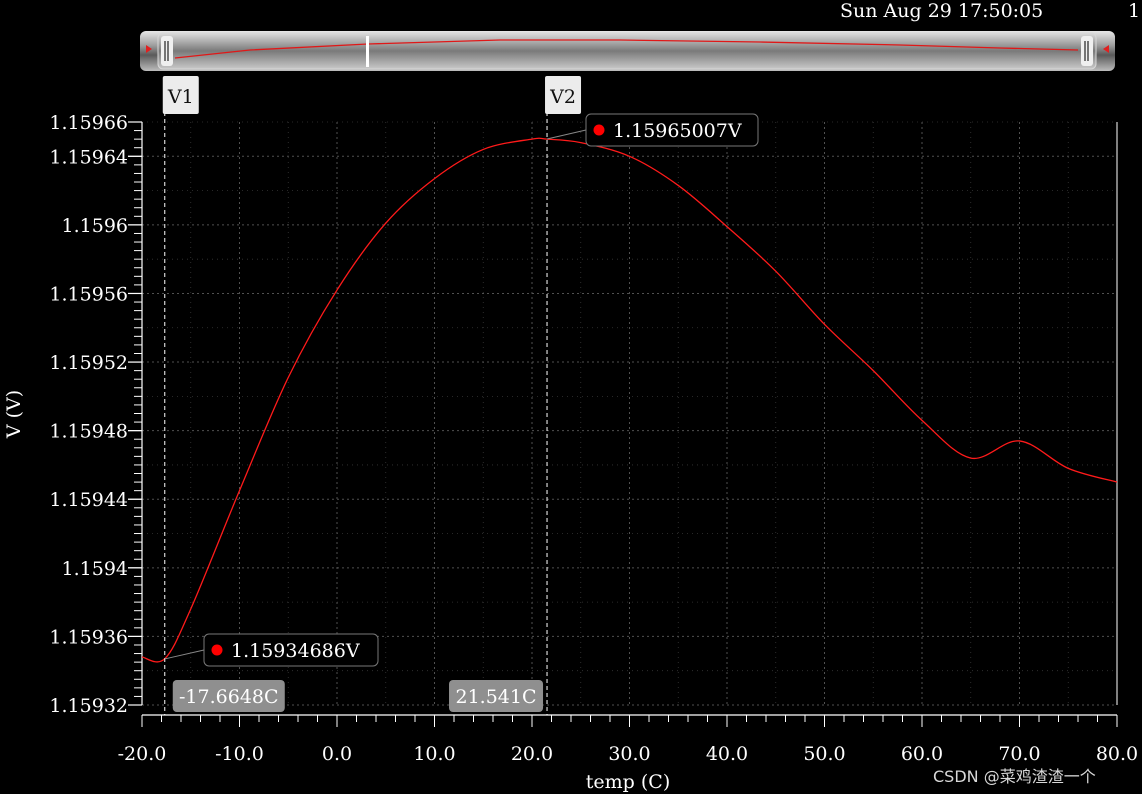  I want to click on x-tick-label: 0.0, so click(337, 754).